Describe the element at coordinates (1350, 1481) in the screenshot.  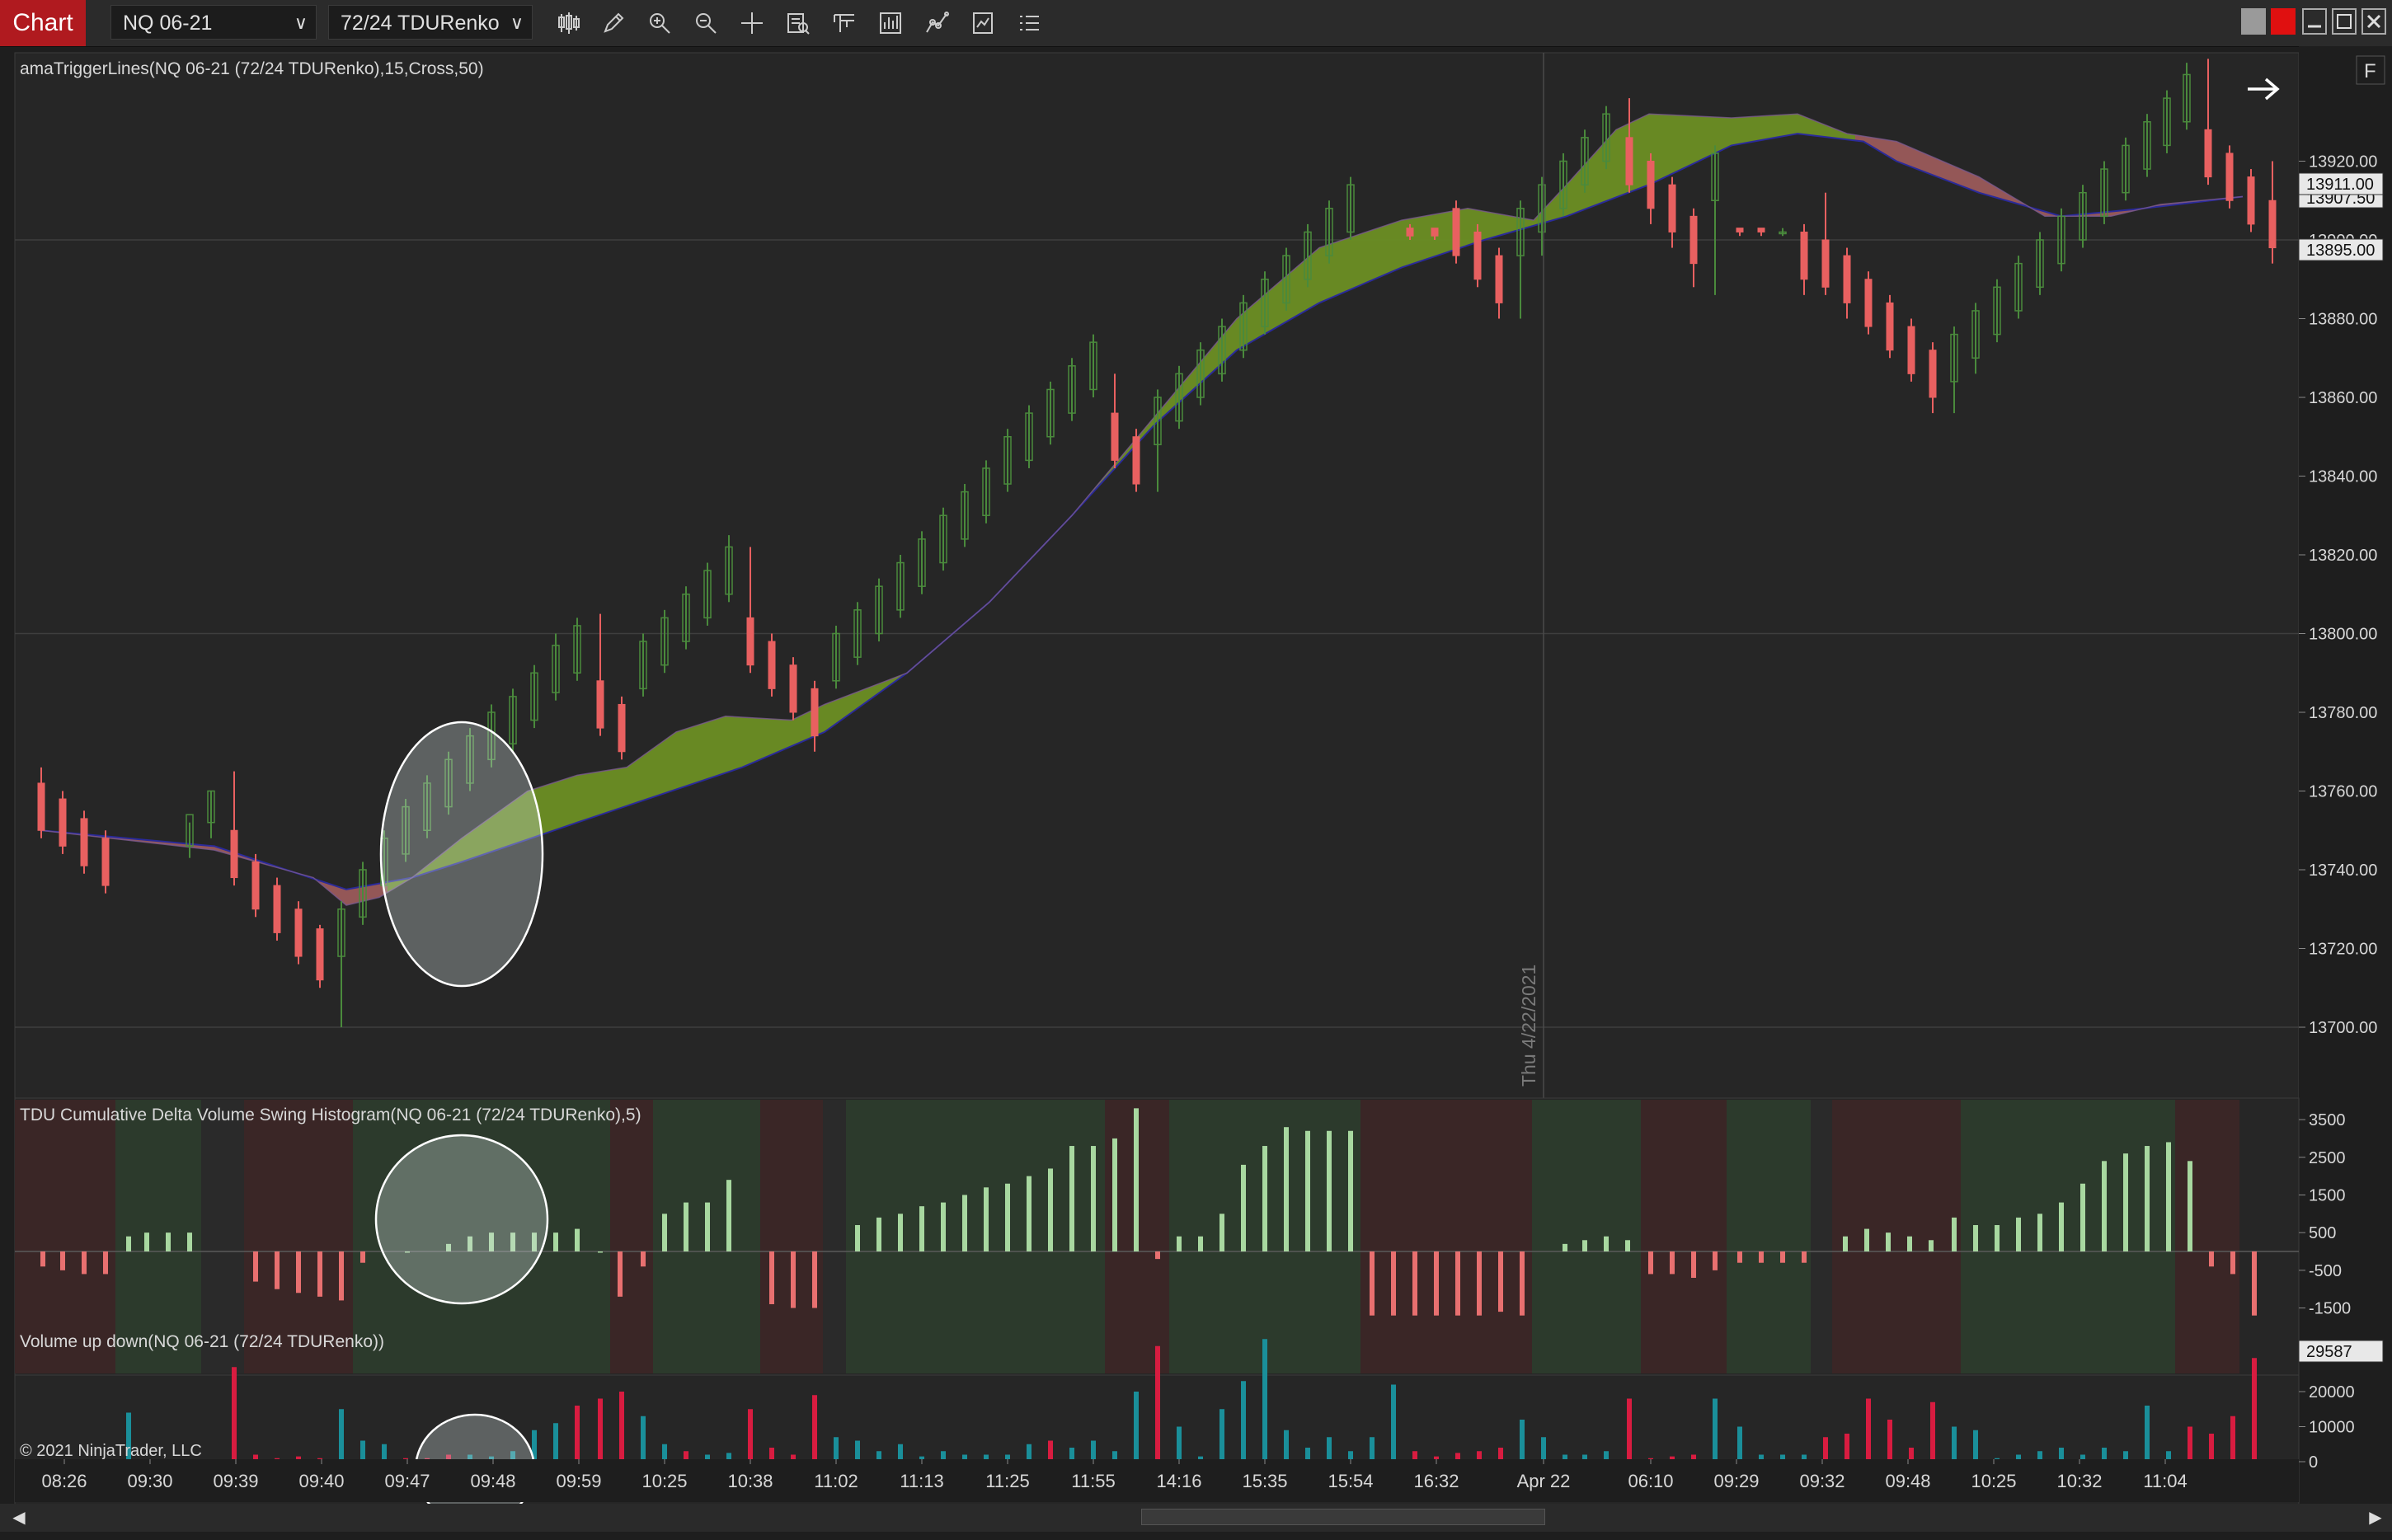
I see `time-tick-label: 15:54` at that location.